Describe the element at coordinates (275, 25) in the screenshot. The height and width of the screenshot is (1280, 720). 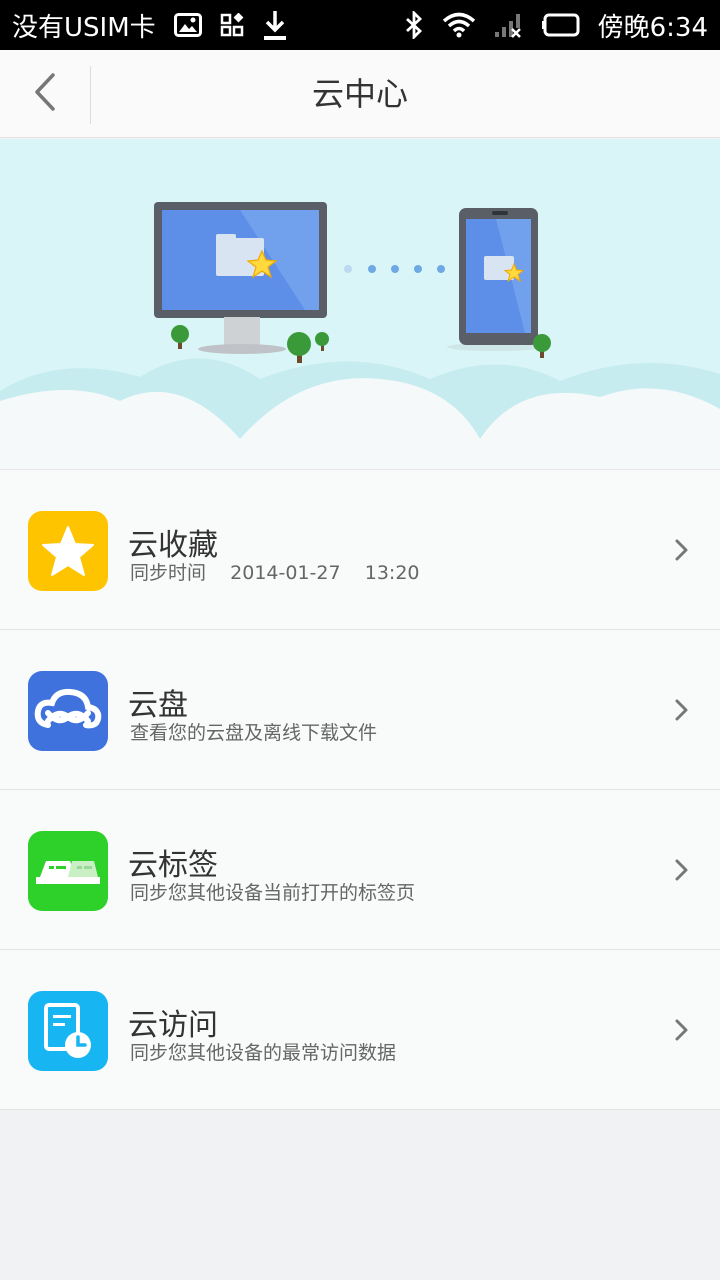
I see `download-icon` at that location.